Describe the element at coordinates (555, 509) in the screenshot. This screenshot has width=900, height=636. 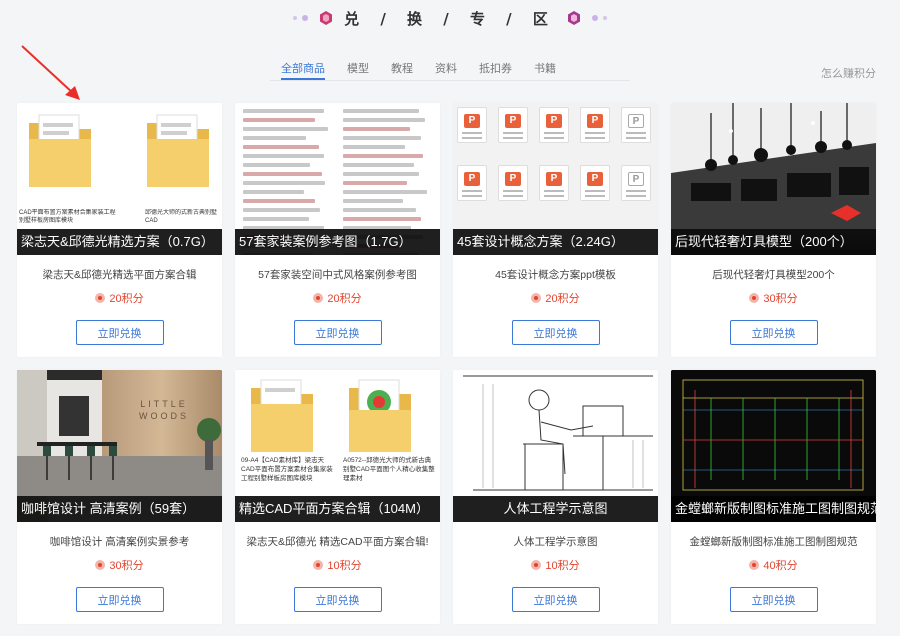
I see `thumbnail-caption: 人体工程学示意图` at that location.